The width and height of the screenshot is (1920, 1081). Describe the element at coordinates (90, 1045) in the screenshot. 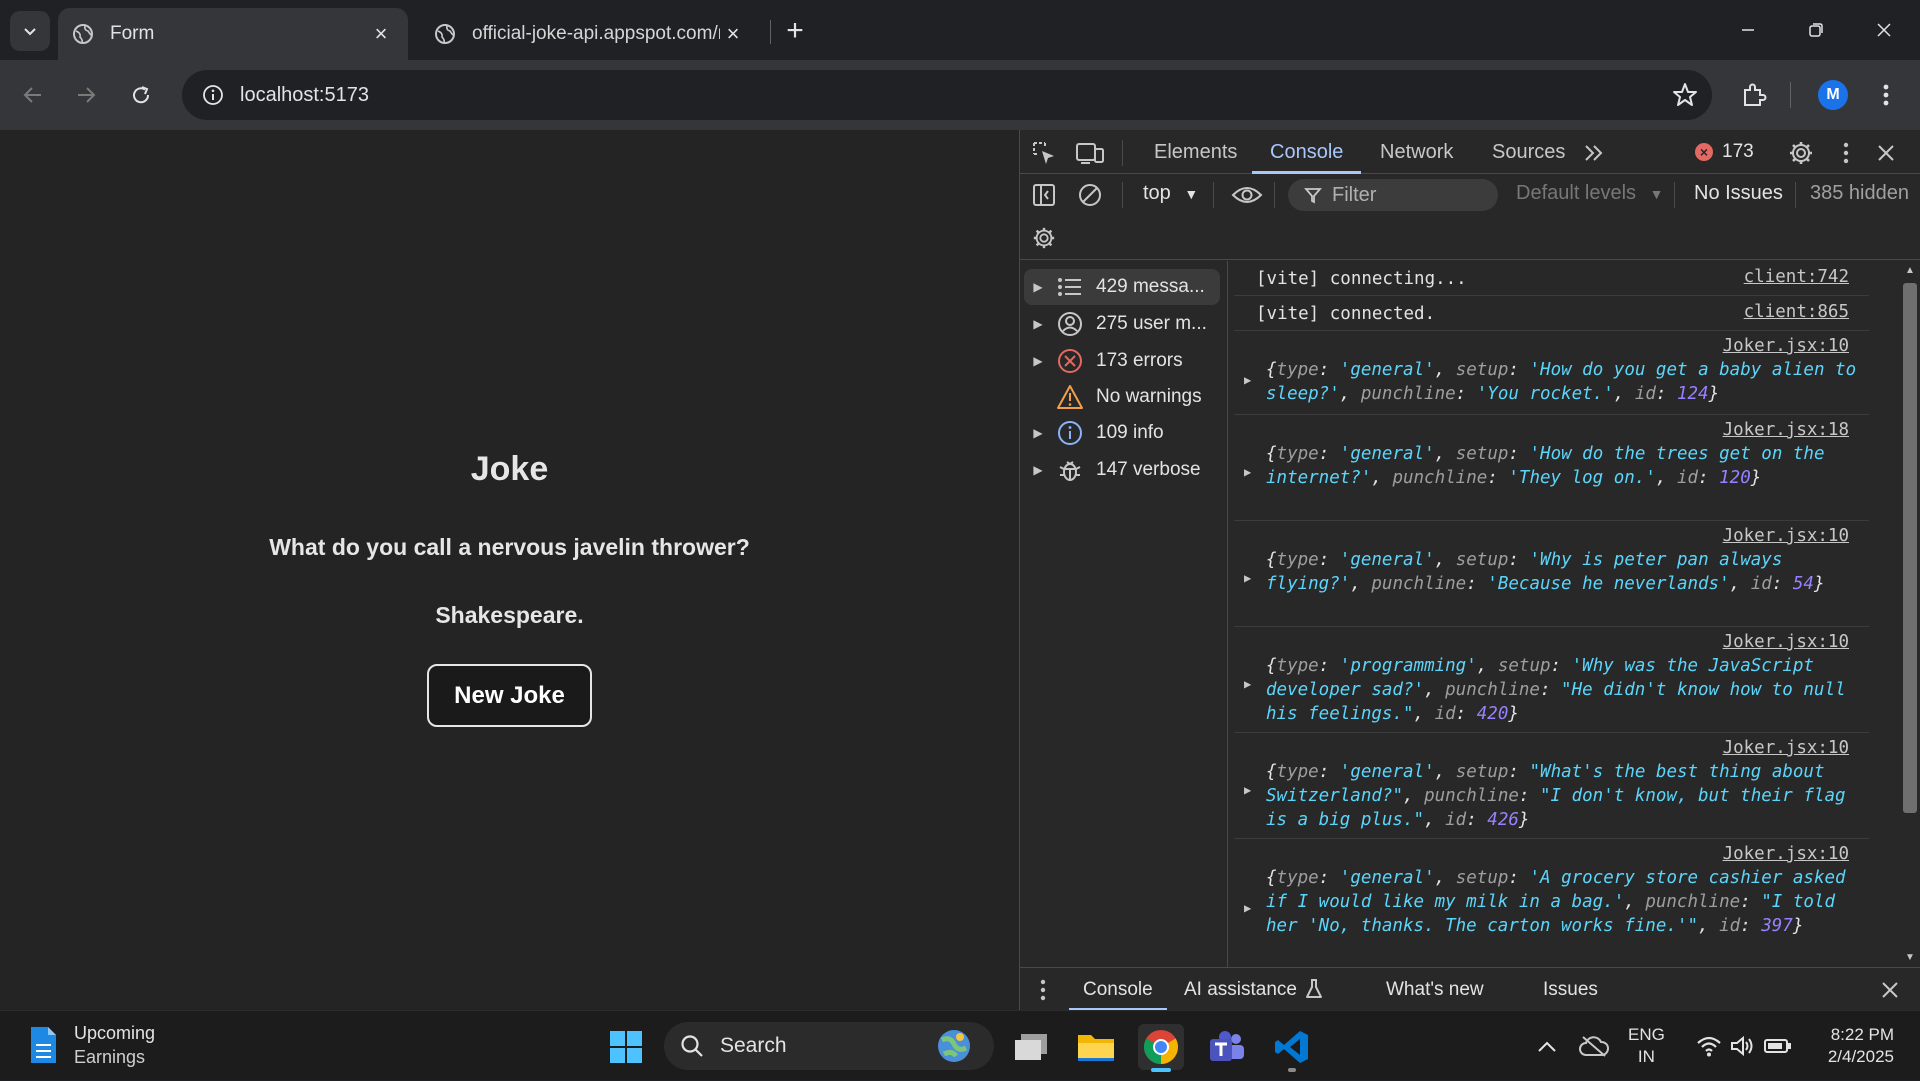

I see `widgets-button: Upcoming Earnings` at that location.